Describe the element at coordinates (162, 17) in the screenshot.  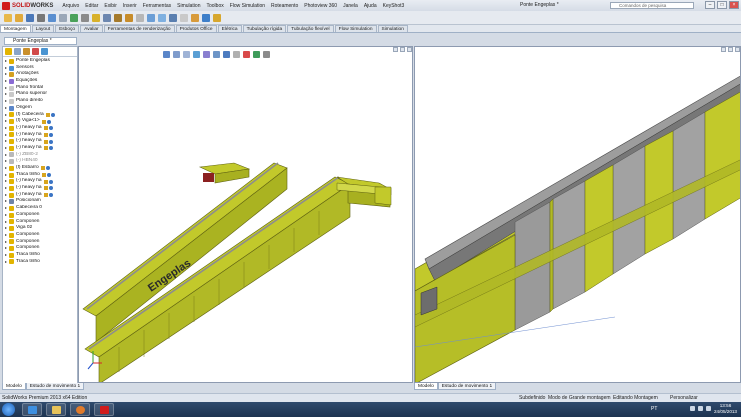
I see `reference-geometry-icon` at that location.